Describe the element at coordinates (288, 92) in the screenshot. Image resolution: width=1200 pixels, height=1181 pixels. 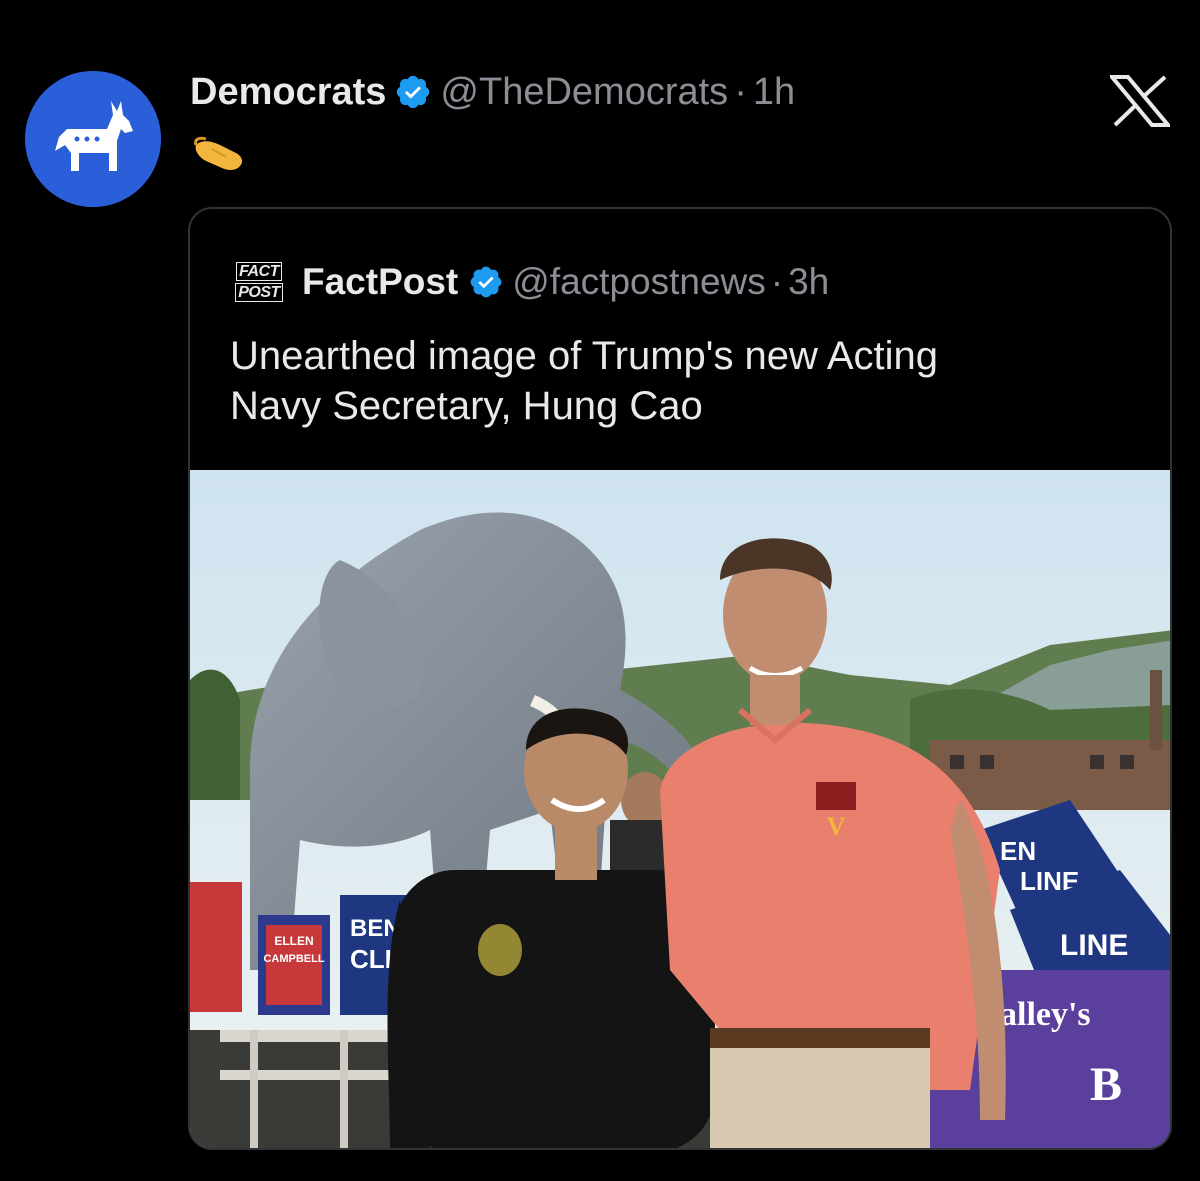
I see `author-name: Democrats` at that location.